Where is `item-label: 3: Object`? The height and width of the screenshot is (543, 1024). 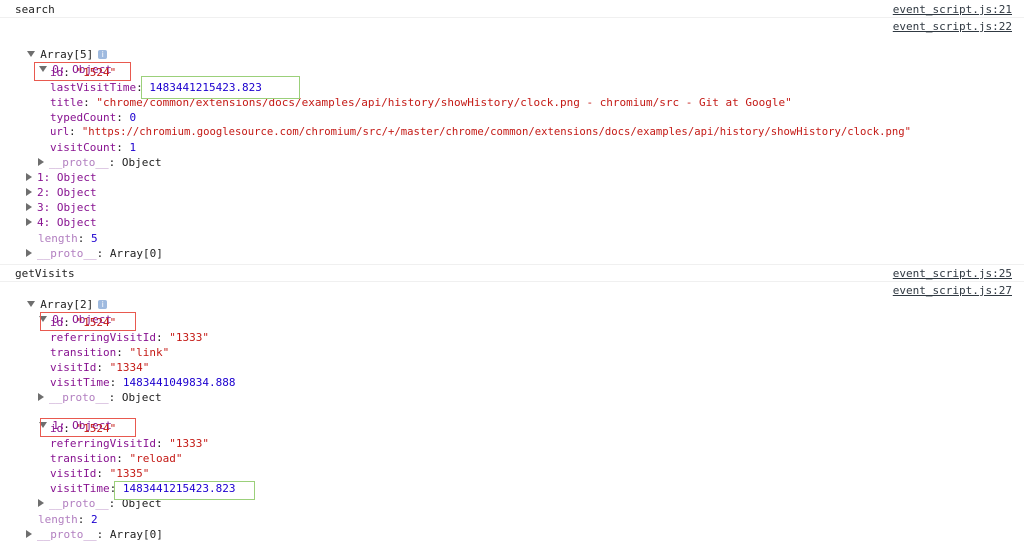 item-label: 3: Object is located at coordinates (67, 207).